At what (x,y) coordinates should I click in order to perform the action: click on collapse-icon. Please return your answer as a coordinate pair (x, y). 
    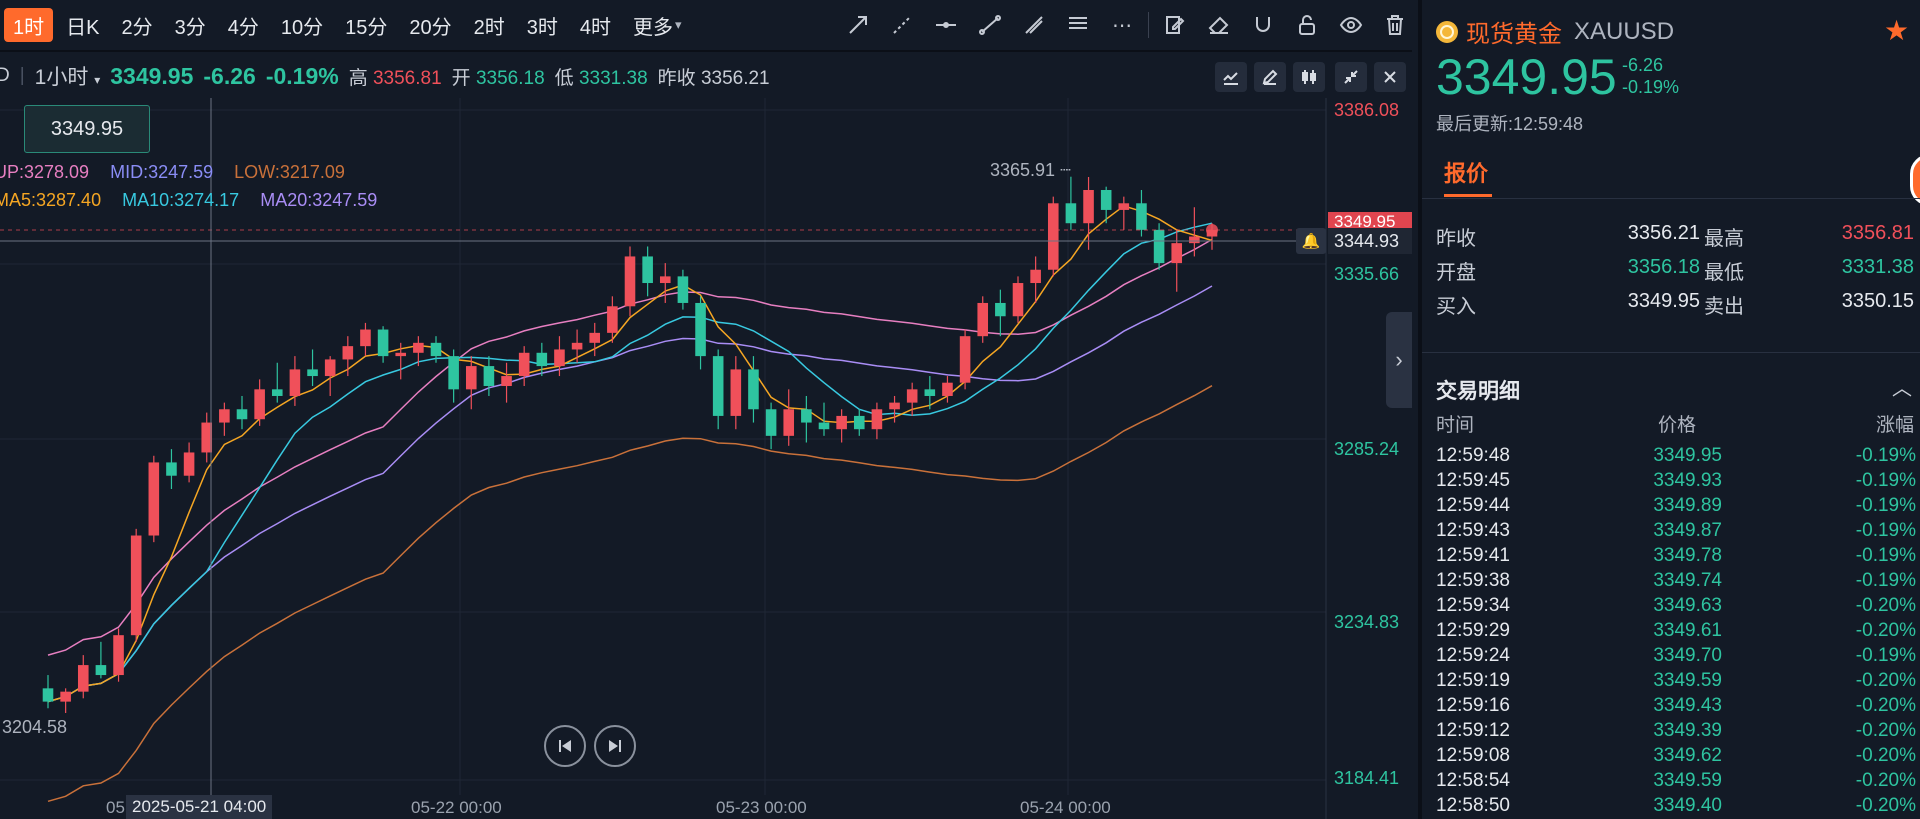
    Looking at the image, I should click on (1351, 77).